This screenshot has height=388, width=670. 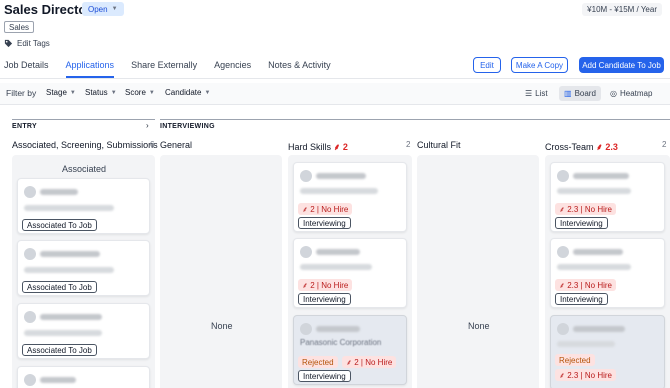 I want to click on chevron-right-icon: ›, so click(x=147, y=125).